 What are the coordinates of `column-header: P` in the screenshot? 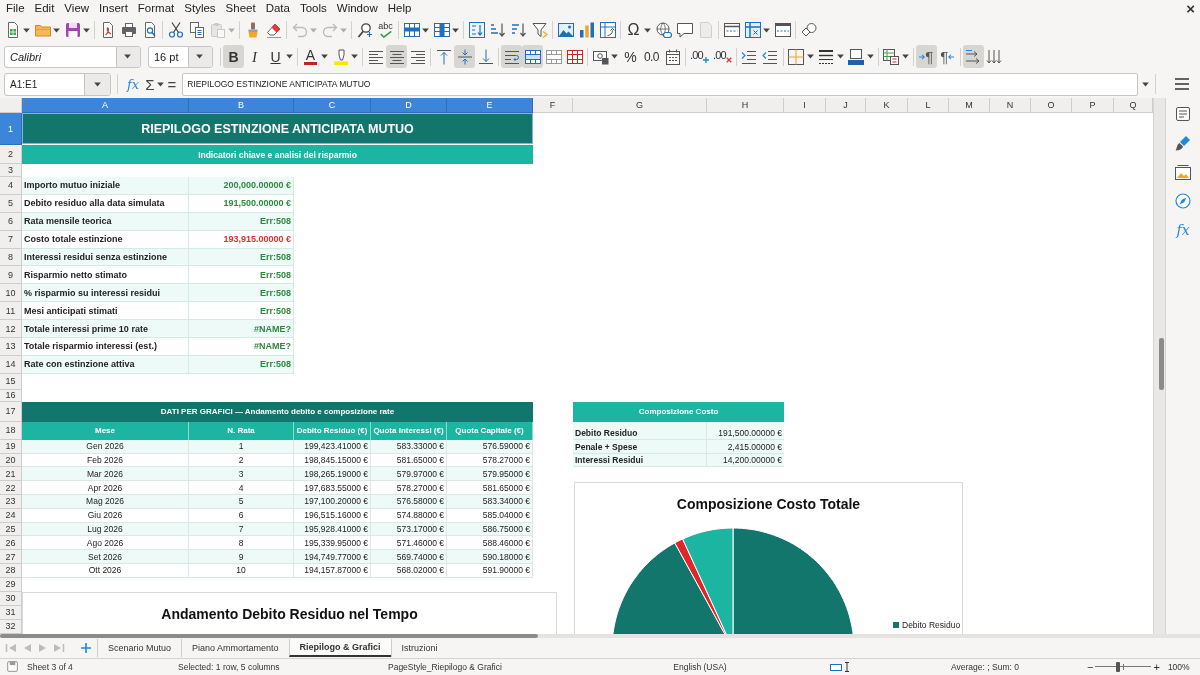 It's located at (1093, 105).